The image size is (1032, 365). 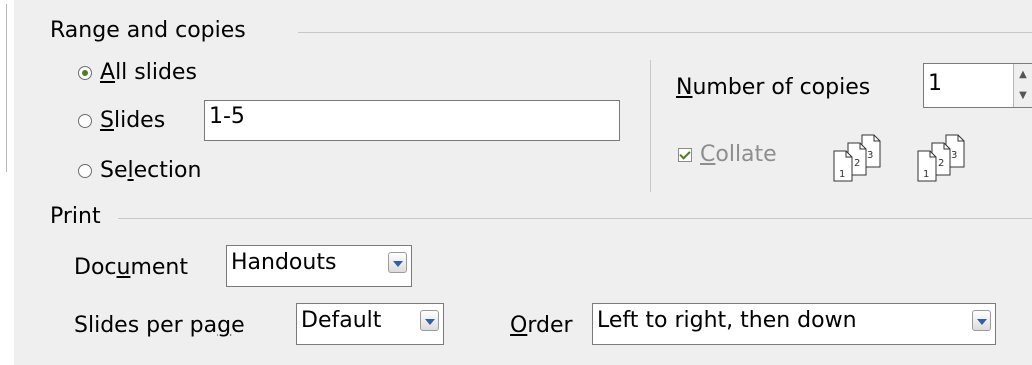 I want to click on print-section-rule, so click(x=575, y=218).